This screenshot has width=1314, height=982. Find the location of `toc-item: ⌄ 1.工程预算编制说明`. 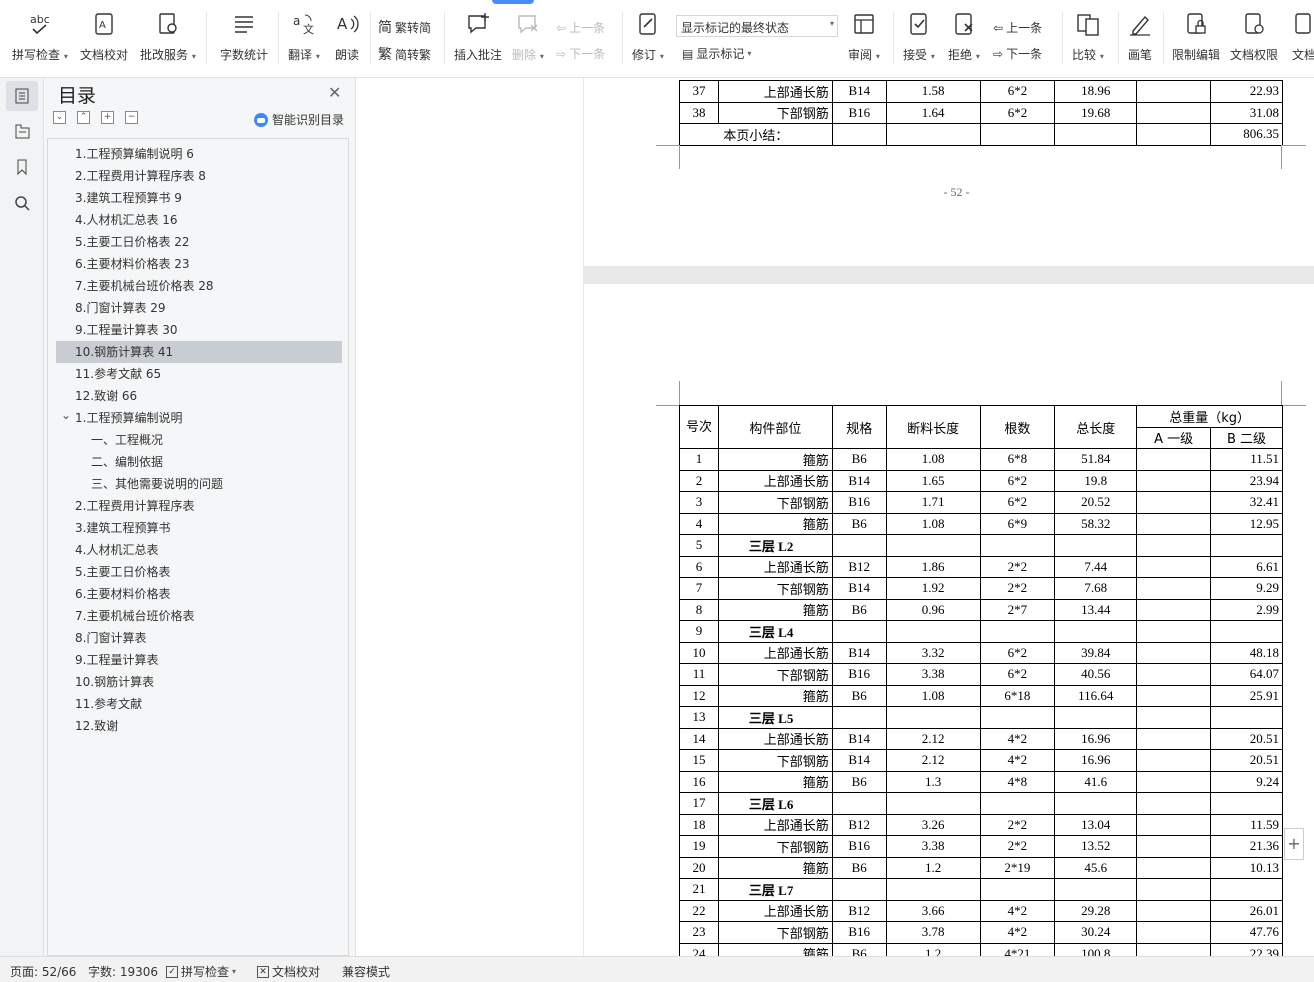

toc-item: ⌄ 1.工程预算编制说明 is located at coordinates (198, 418).